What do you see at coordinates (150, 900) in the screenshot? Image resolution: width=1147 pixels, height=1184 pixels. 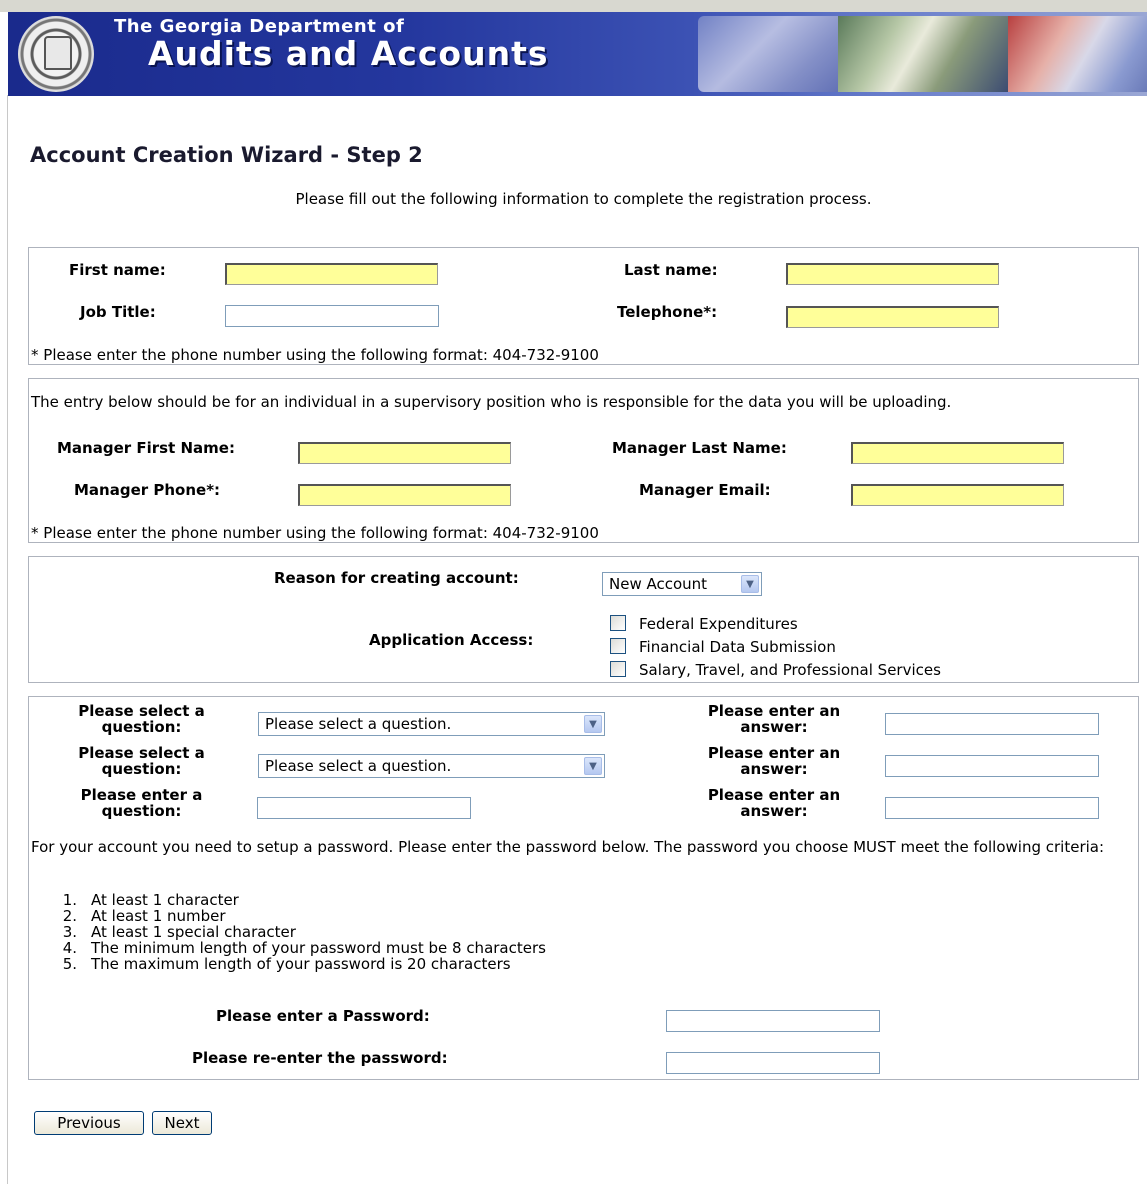 I see `list-item: 1. At least 1 character` at bounding box center [150, 900].